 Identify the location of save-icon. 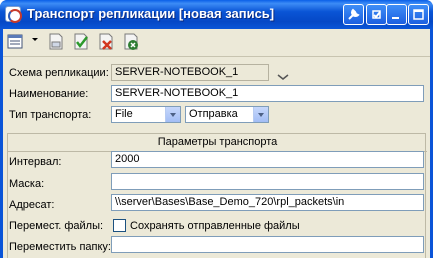
(56, 42).